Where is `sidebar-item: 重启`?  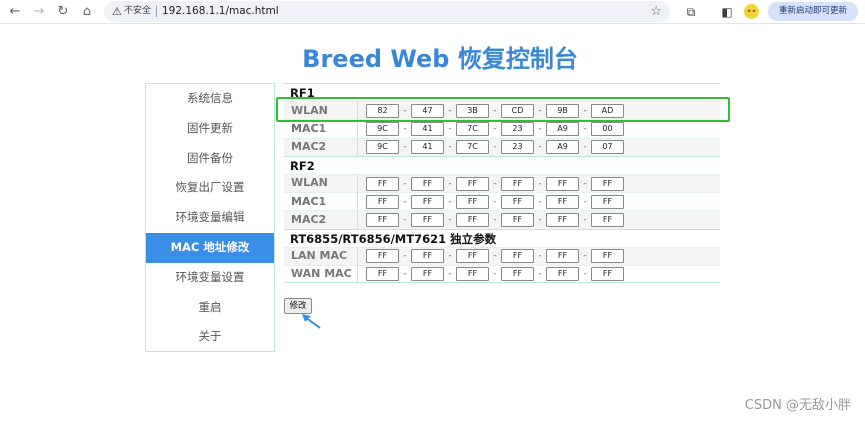
sidebar-item: 重启 is located at coordinates (210, 308).